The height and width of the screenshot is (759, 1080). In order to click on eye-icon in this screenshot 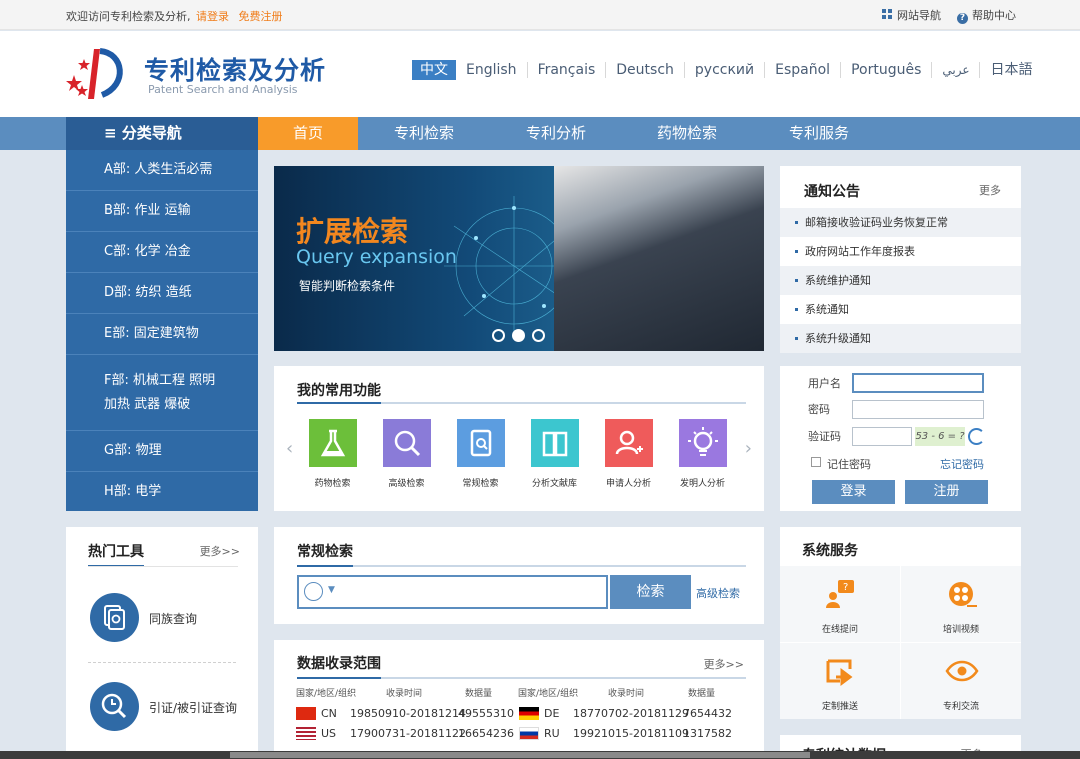, I will do `click(962, 671)`.